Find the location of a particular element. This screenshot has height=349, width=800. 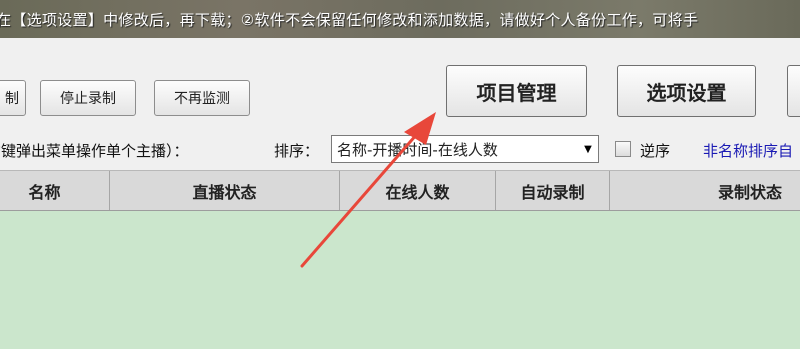

chevron-down-icon: ▼ is located at coordinates (588, 149).